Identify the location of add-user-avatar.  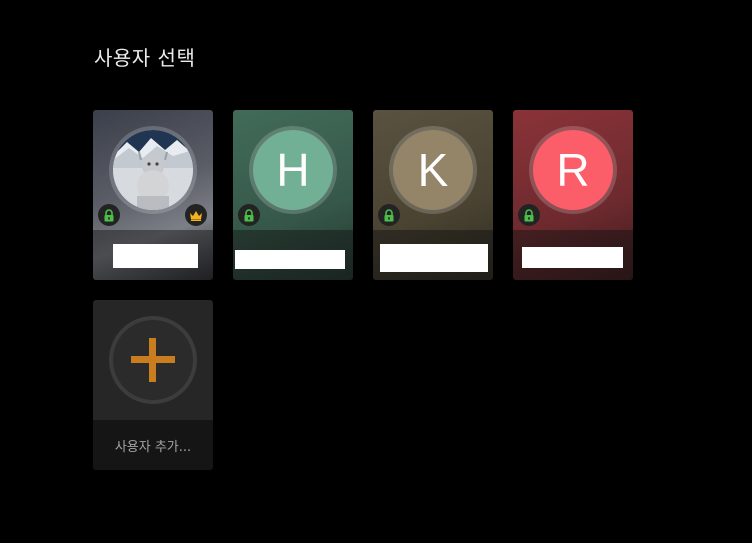
(153, 360).